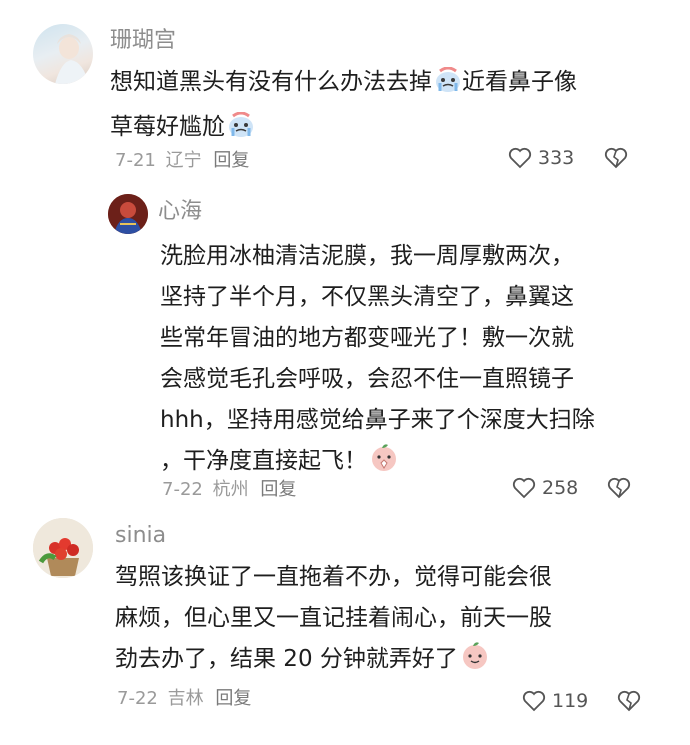 This screenshot has height=745, width=690. Describe the element at coordinates (367, 256) in the screenshot. I see `comment-line: 洗脸用冰柚清洁泥膜，我一周厚敷两次，` at that location.